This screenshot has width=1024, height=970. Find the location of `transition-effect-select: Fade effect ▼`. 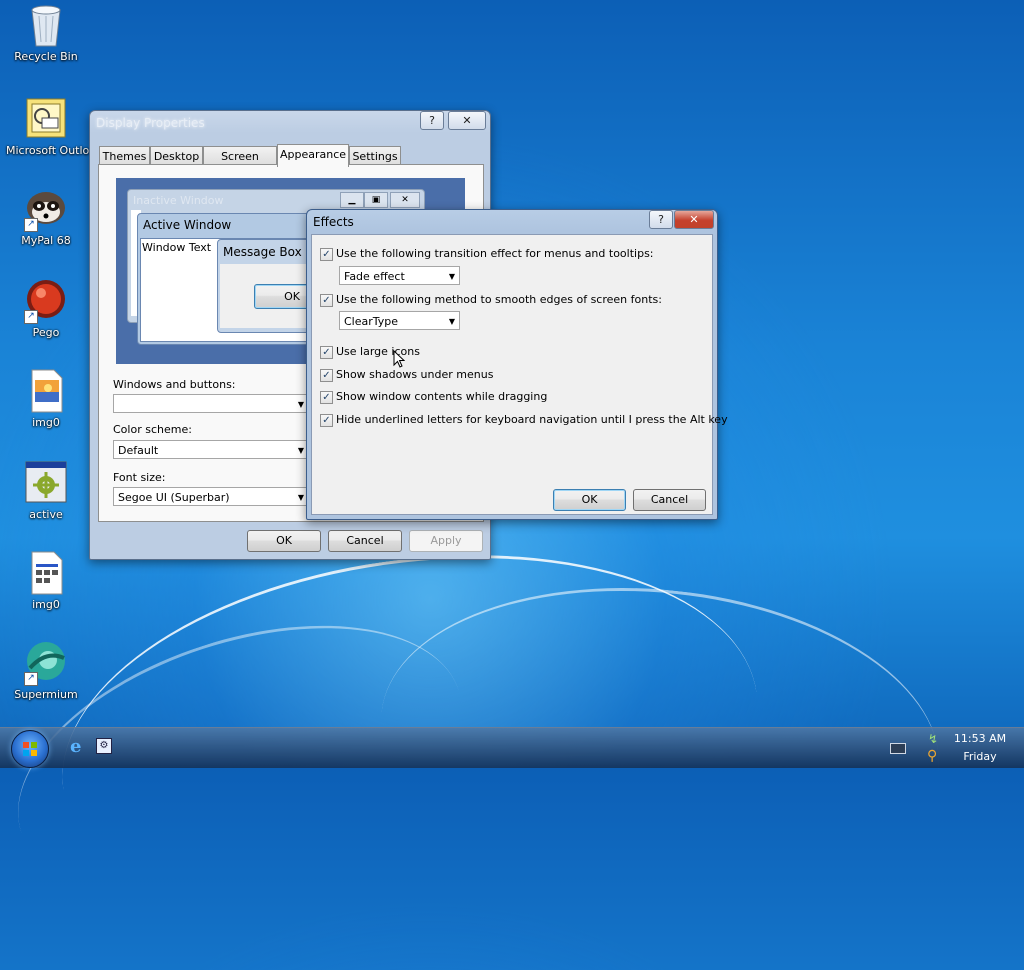

transition-effect-select: Fade effect ▼ is located at coordinates (399, 275).